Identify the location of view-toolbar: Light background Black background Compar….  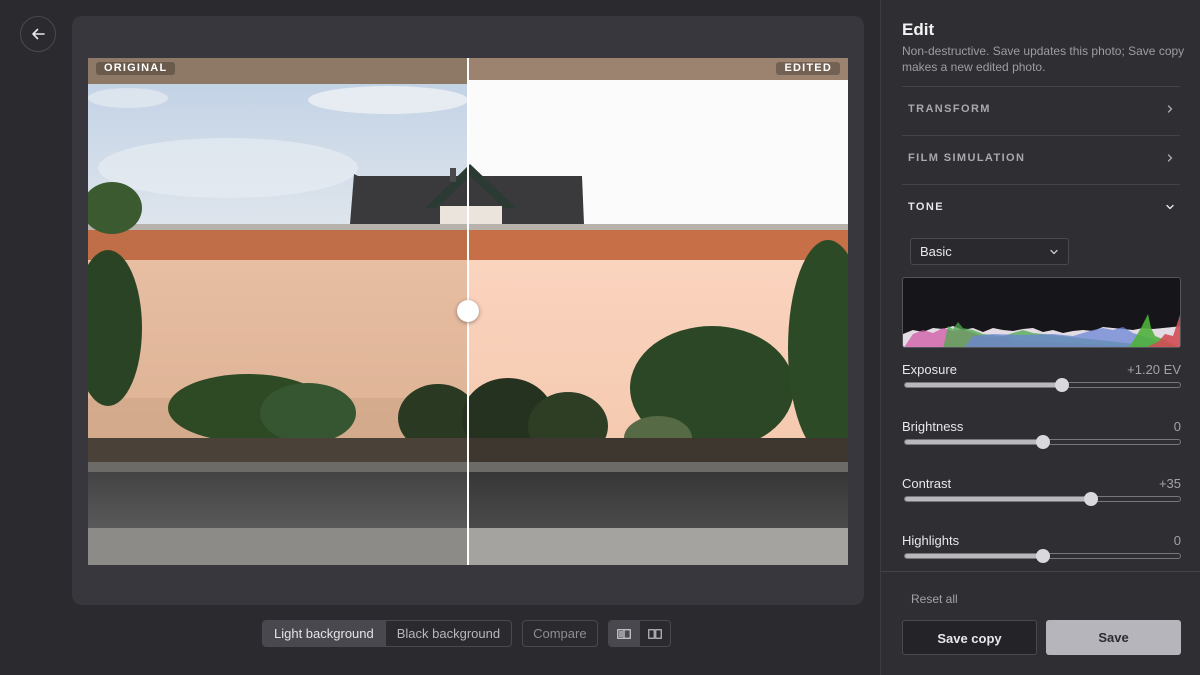
(466, 633).